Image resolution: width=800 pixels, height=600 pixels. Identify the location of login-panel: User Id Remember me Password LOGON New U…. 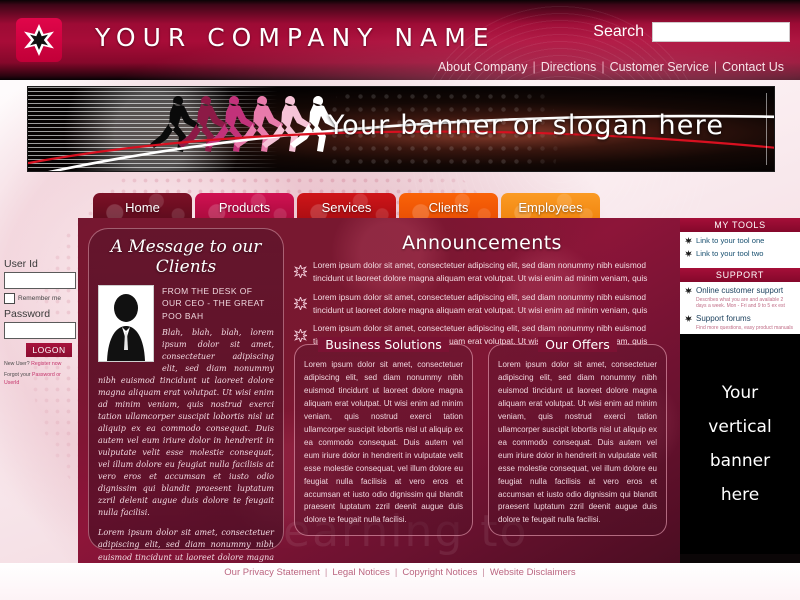
(40, 322).